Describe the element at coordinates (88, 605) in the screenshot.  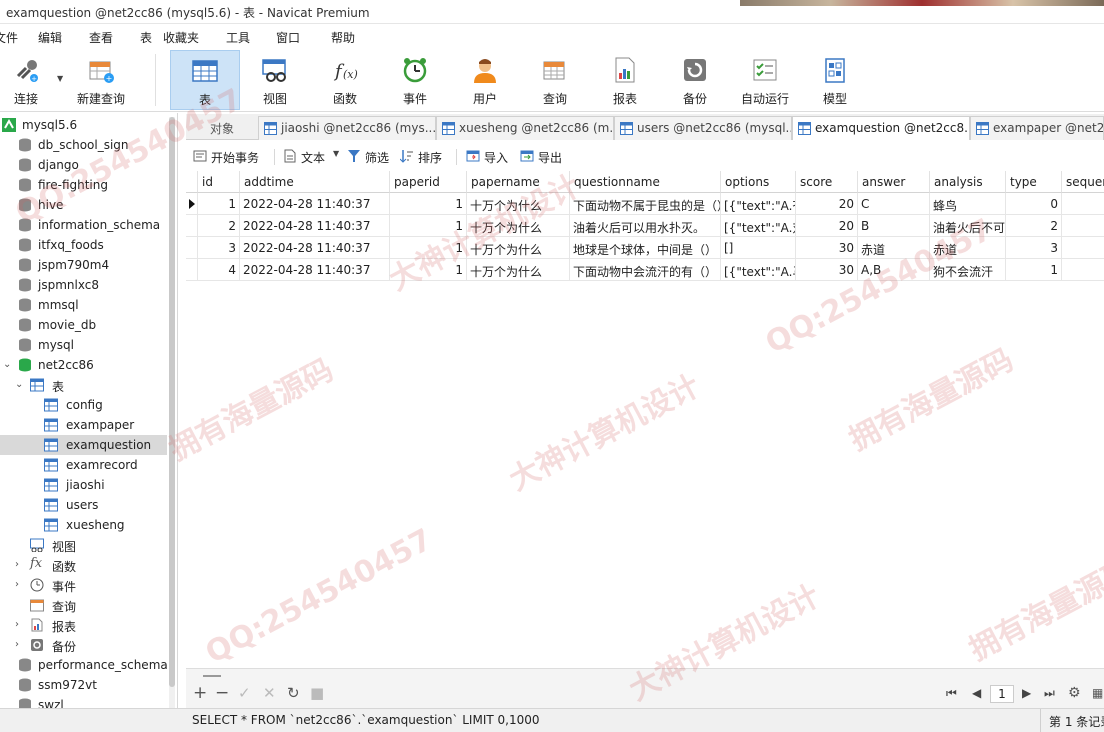
I see `tree-queries-group: 查询` at that location.